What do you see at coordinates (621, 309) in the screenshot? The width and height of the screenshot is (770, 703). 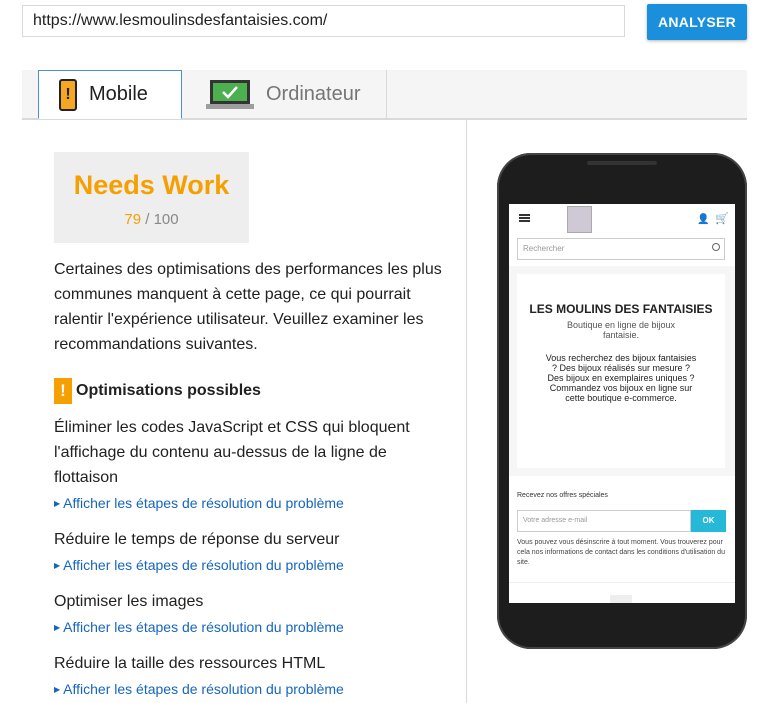 I see `shop-title: LES MOULINS DES FANTAISIES` at bounding box center [621, 309].